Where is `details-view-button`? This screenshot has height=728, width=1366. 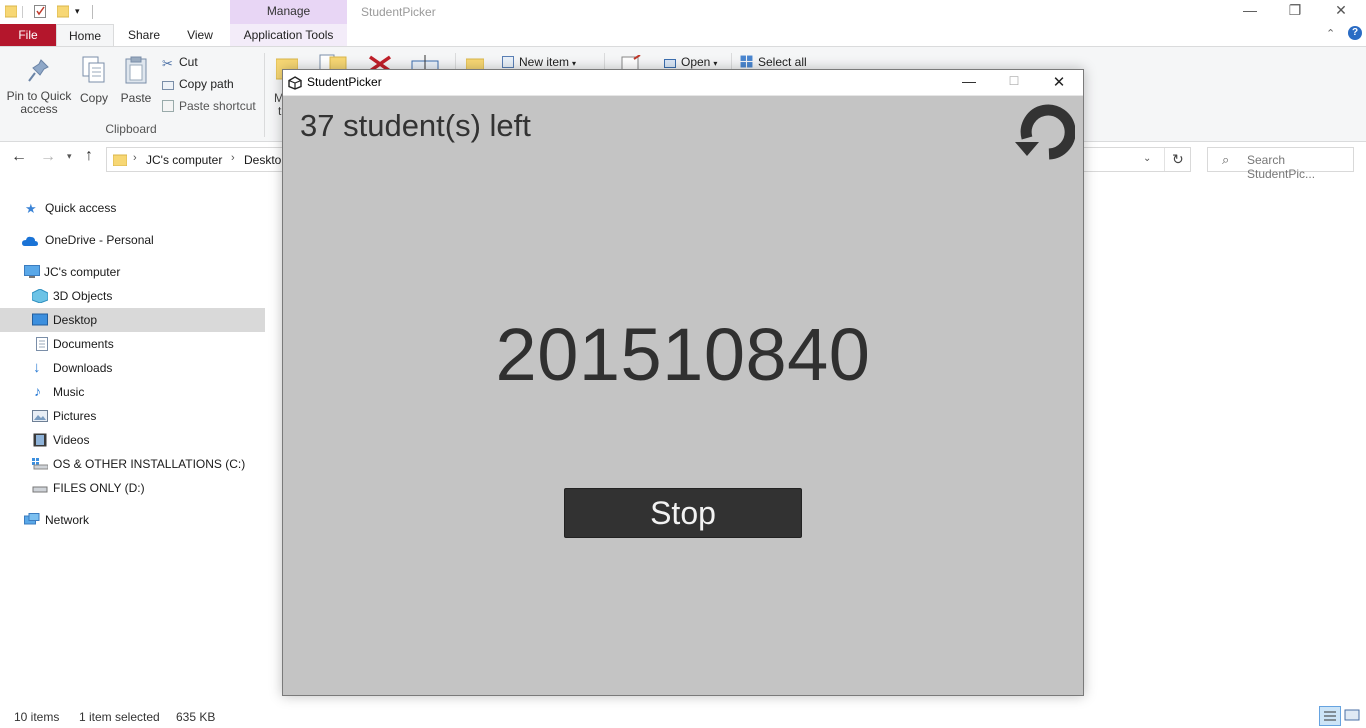
details-view-button is located at coordinates (1330, 716).